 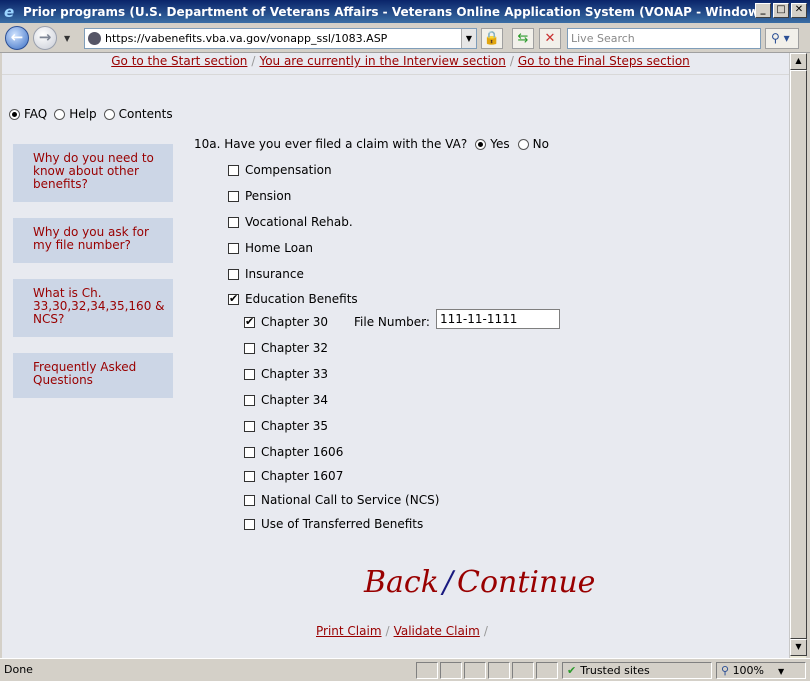 I want to click on chapter-34-label: Chapter 34, so click(x=295, y=400).